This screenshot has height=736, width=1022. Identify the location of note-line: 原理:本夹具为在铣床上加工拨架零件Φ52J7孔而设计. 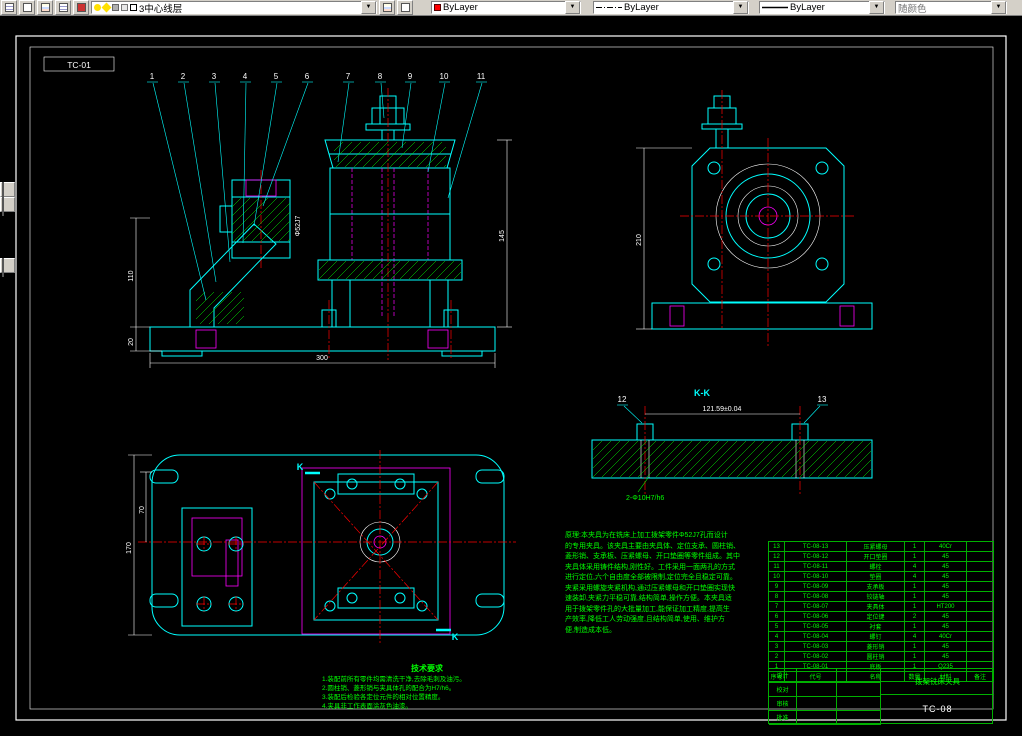
(646, 535).